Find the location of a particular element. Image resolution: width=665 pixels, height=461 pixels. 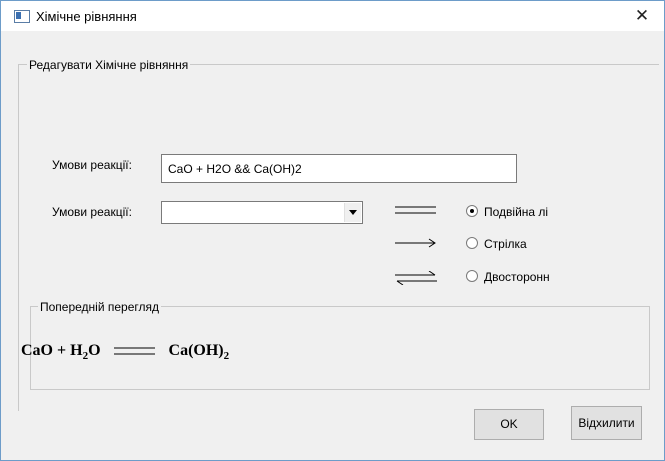

conditions-combo is located at coordinates (262, 212).